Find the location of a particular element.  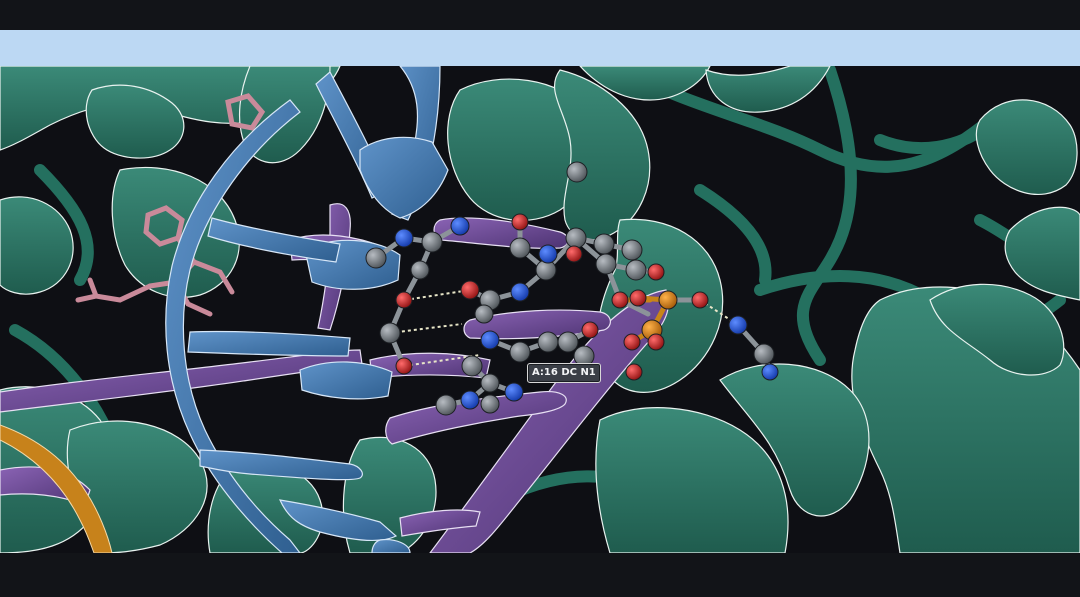

top-band is located at coordinates (540, 15).